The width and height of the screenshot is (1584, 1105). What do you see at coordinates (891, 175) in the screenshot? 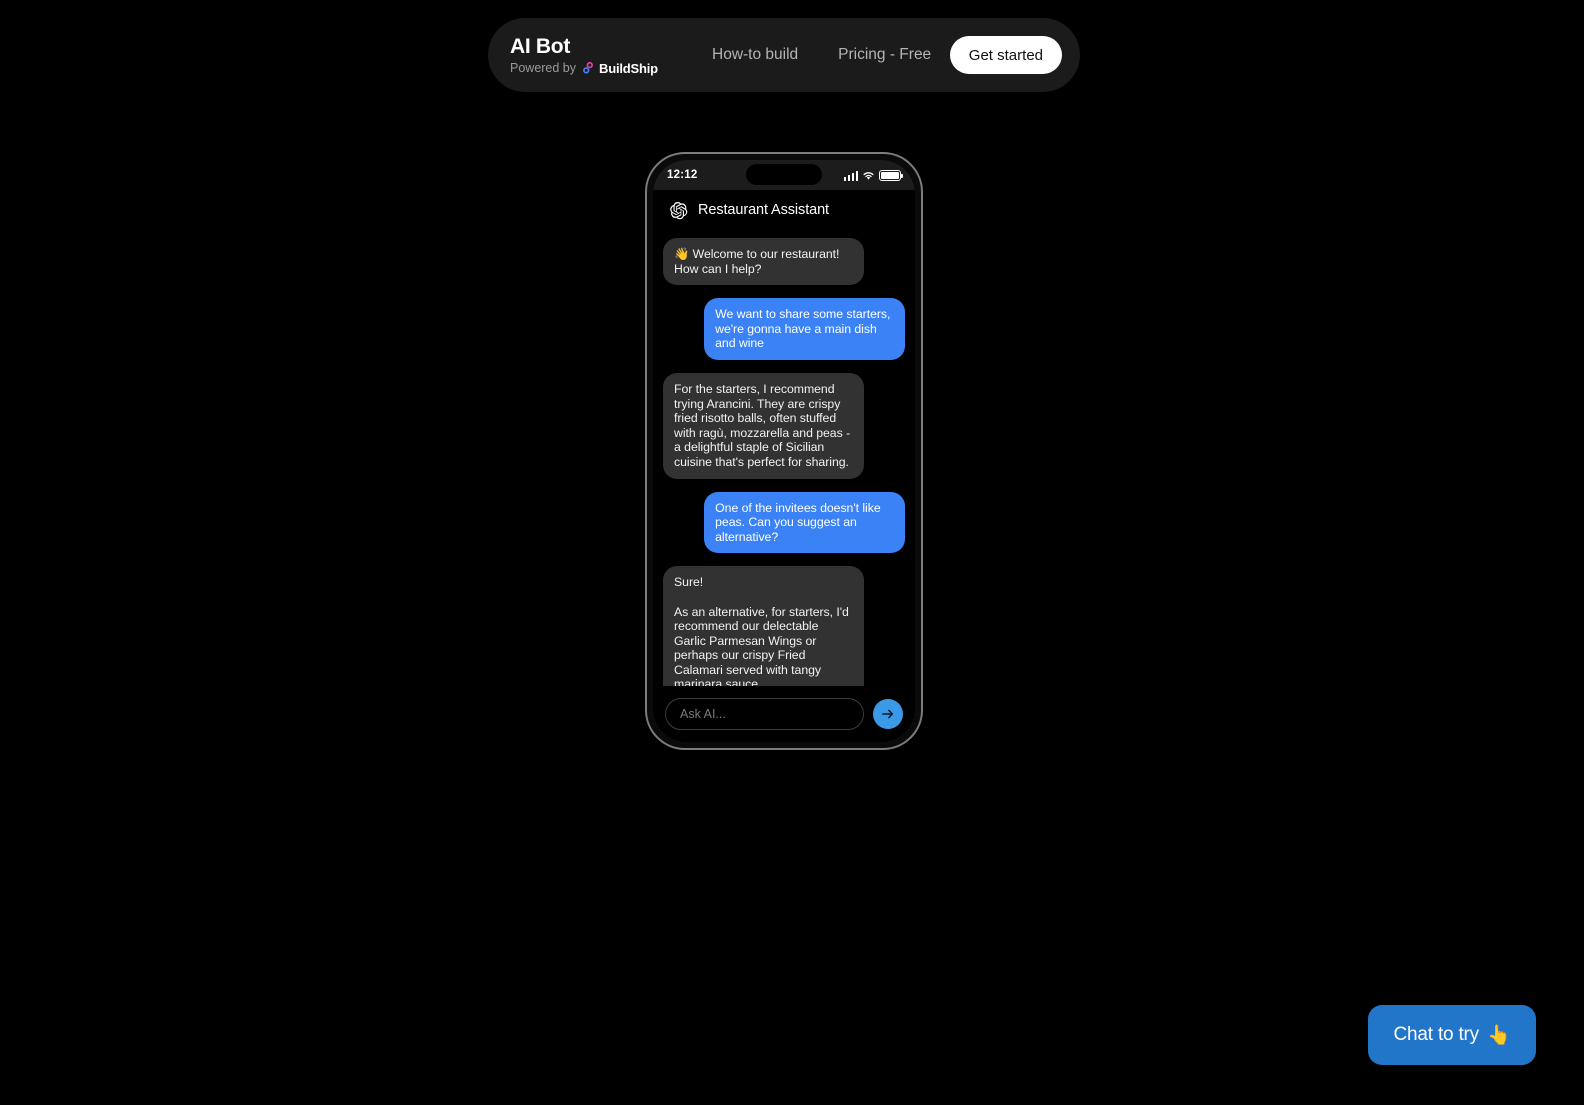
I see `battery-full-icon` at bounding box center [891, 175].